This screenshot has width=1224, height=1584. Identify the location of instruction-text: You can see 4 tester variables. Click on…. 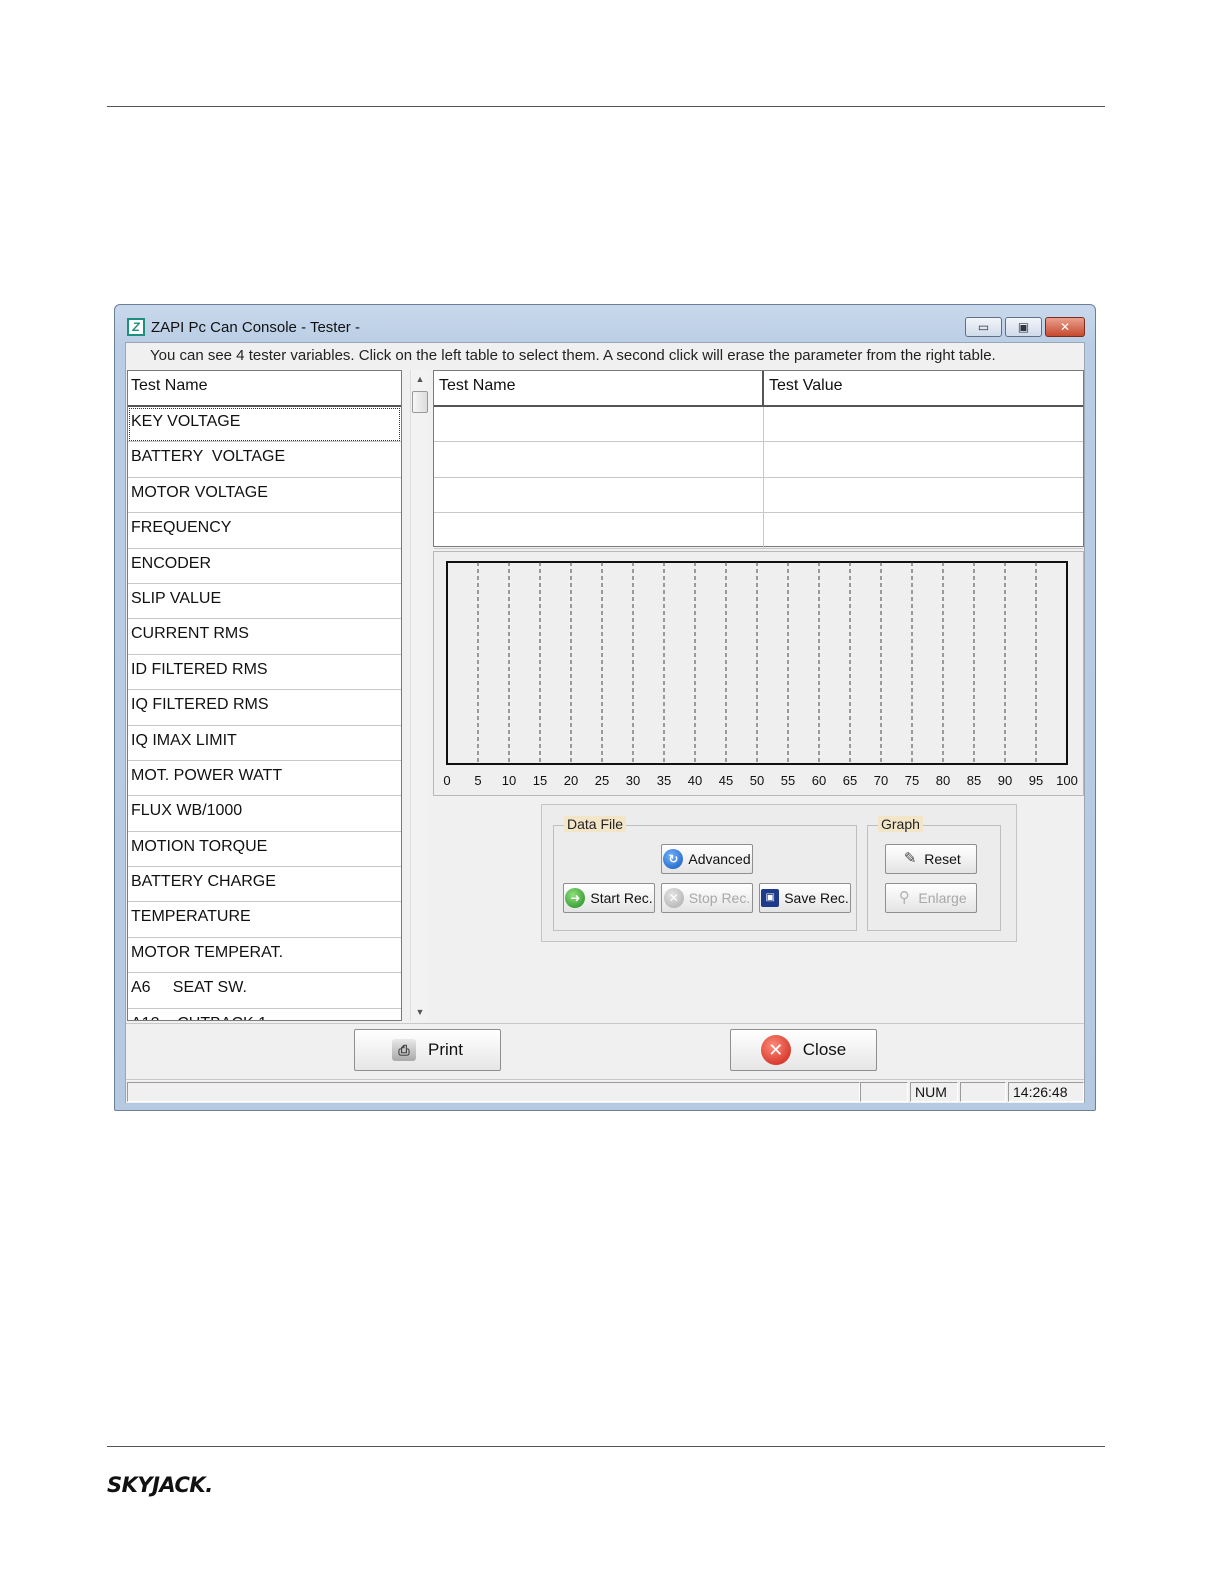
(573, 355).